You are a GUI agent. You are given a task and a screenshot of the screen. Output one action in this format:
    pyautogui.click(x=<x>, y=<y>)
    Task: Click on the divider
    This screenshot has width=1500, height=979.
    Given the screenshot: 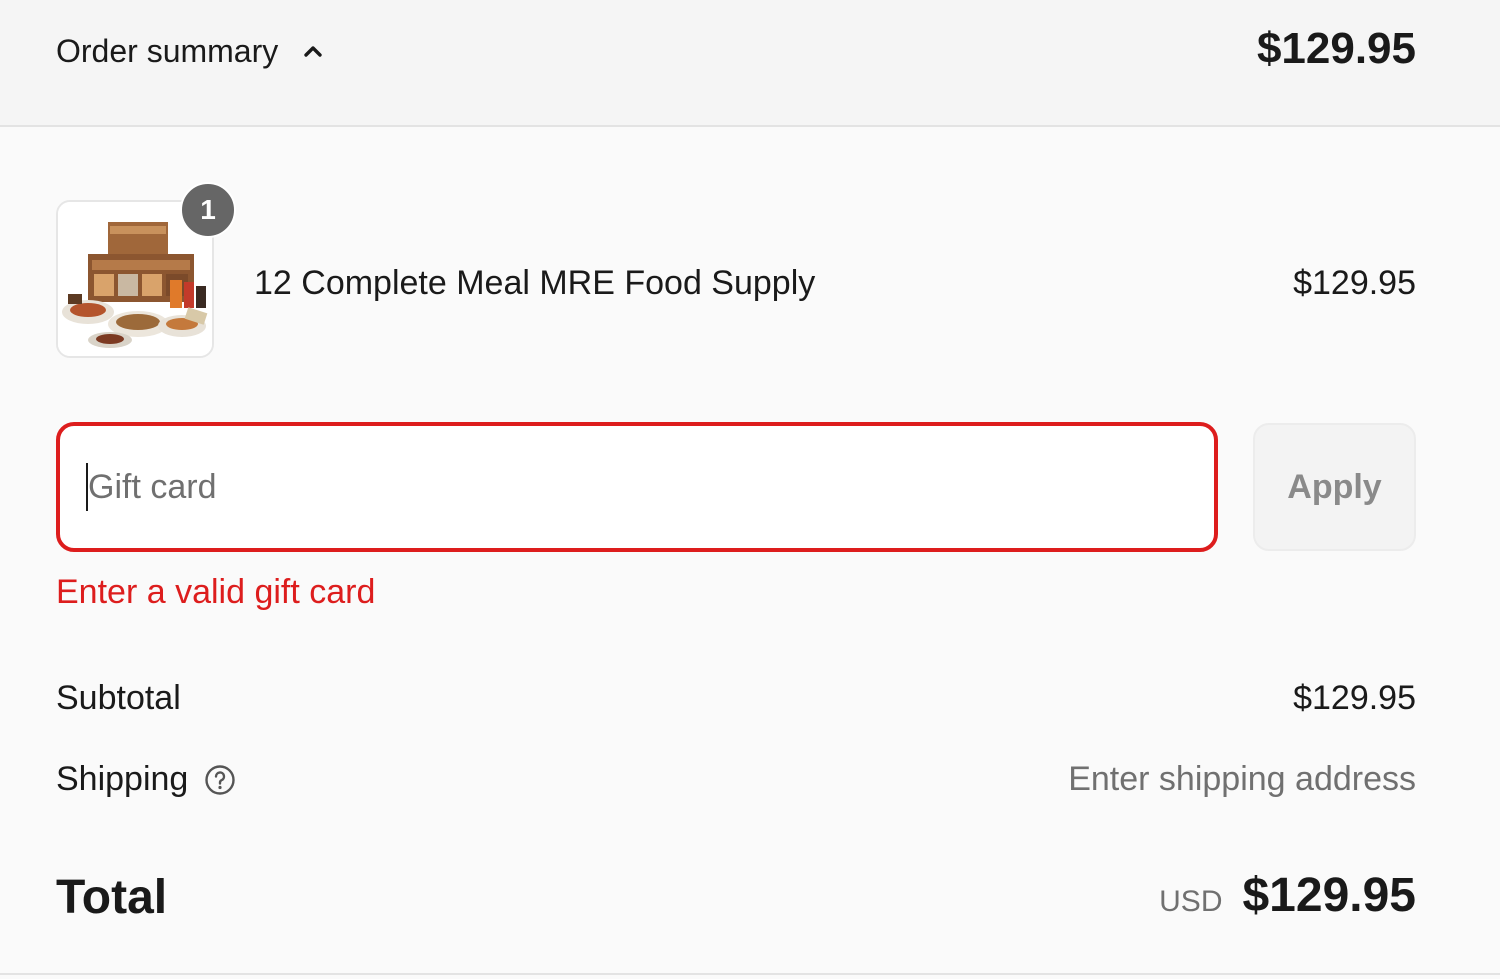 What is the action you would take?
    pyautogui.click(x=750, y=974)
    